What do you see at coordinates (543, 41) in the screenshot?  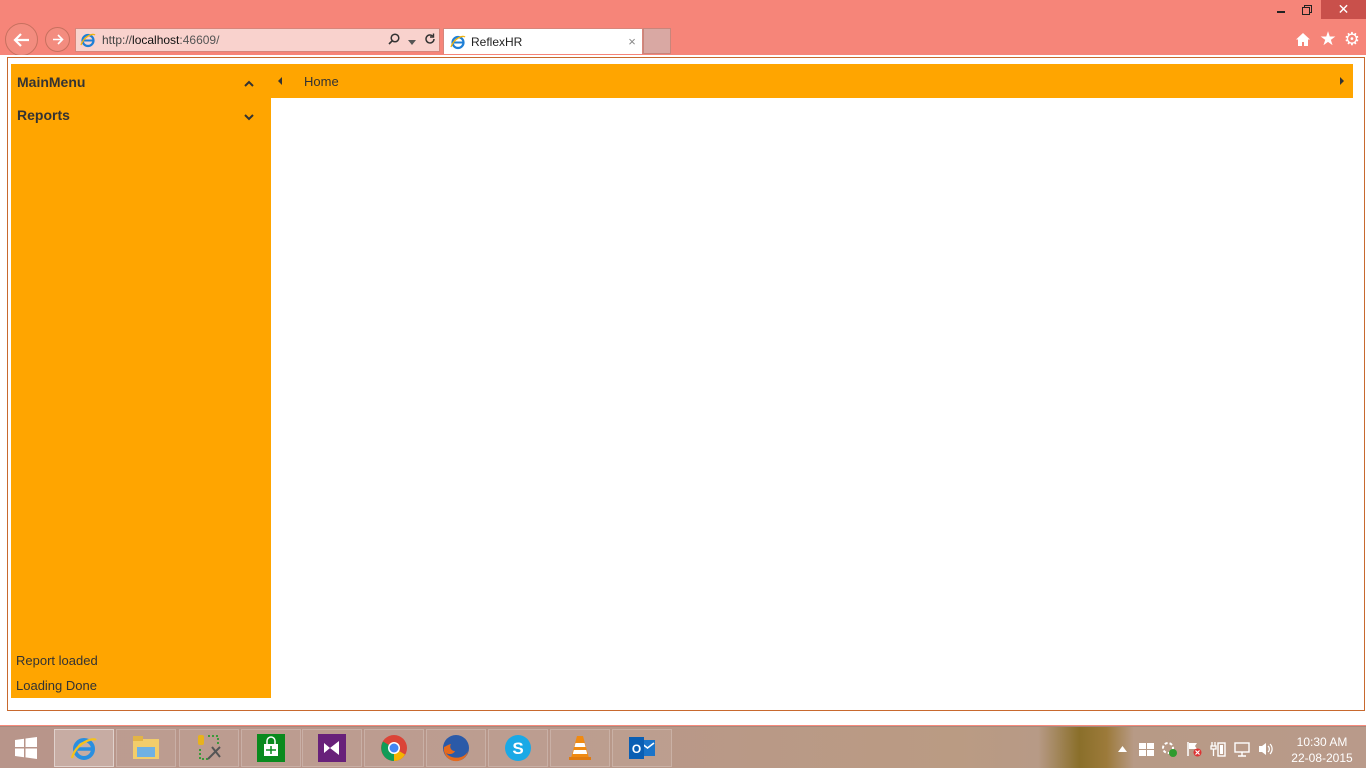 I see `browser-tab: ReflexHR ×` at bounding box center [543, 41].